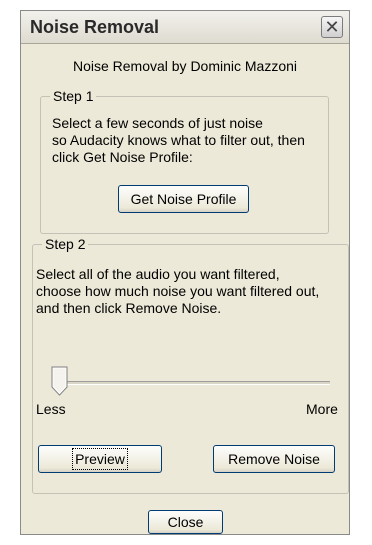  I want to click on slider-min-label: Less, so click(51, 409).